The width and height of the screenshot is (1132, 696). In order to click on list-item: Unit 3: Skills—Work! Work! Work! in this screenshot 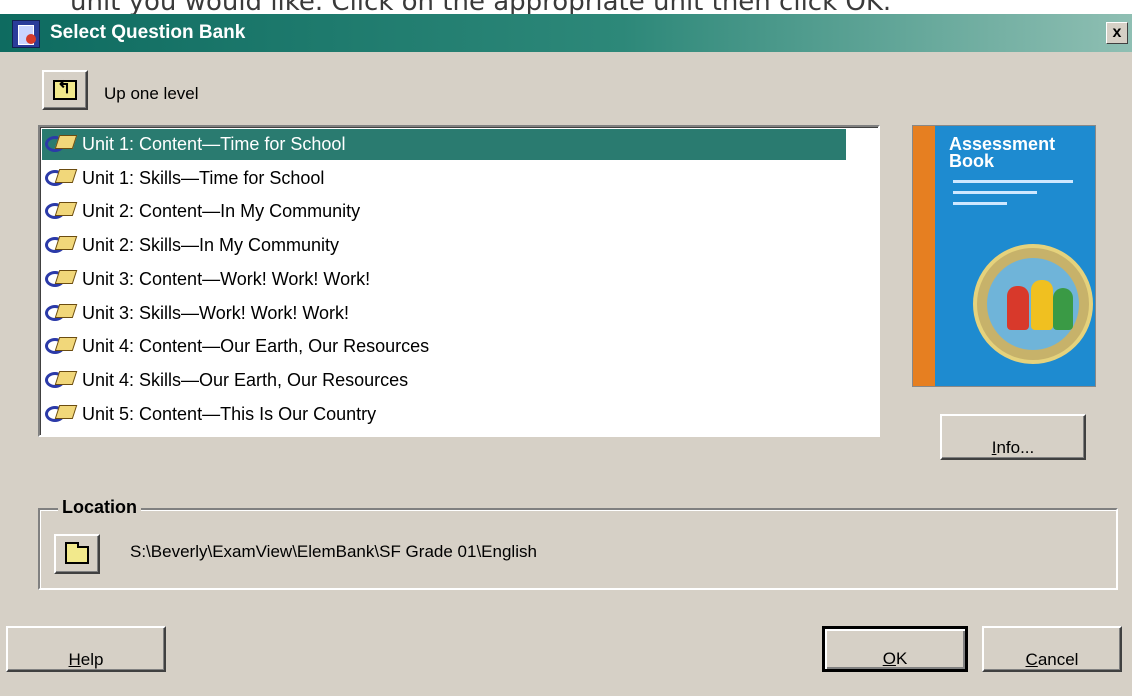, I will do `click(444, 313)`.